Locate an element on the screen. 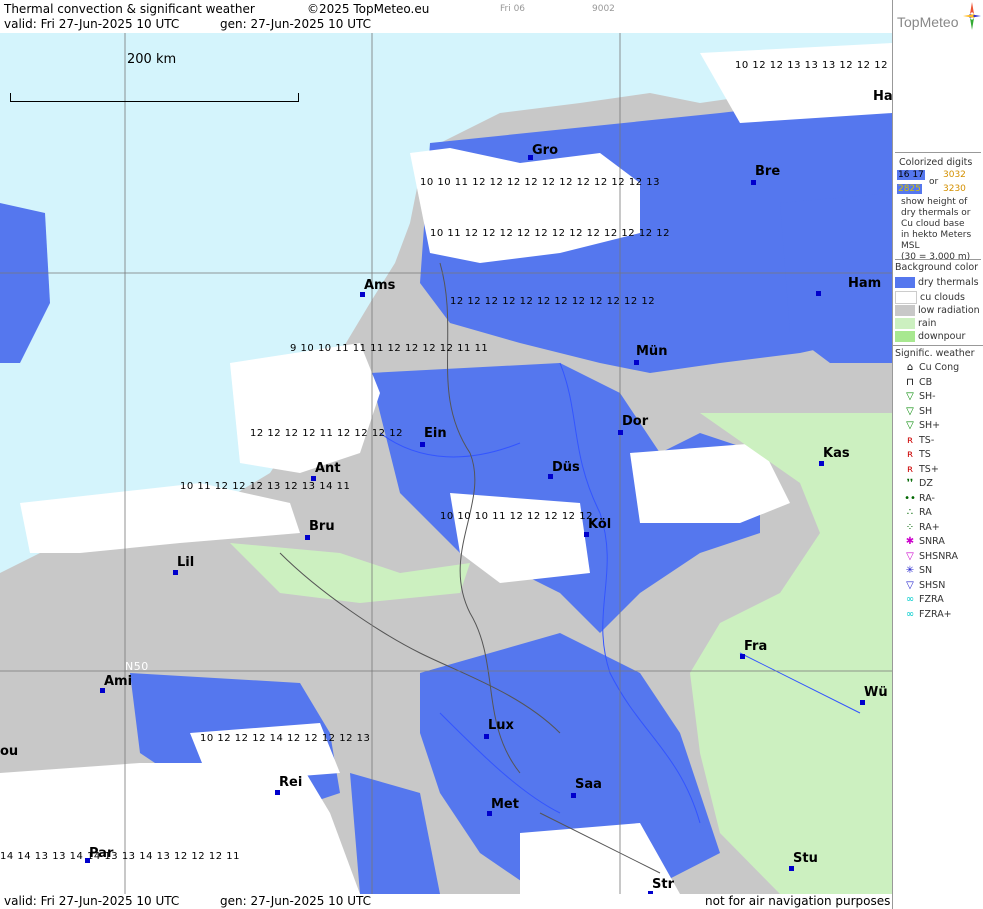  weather-legend-label: TS is located at coordinates (925, 454).